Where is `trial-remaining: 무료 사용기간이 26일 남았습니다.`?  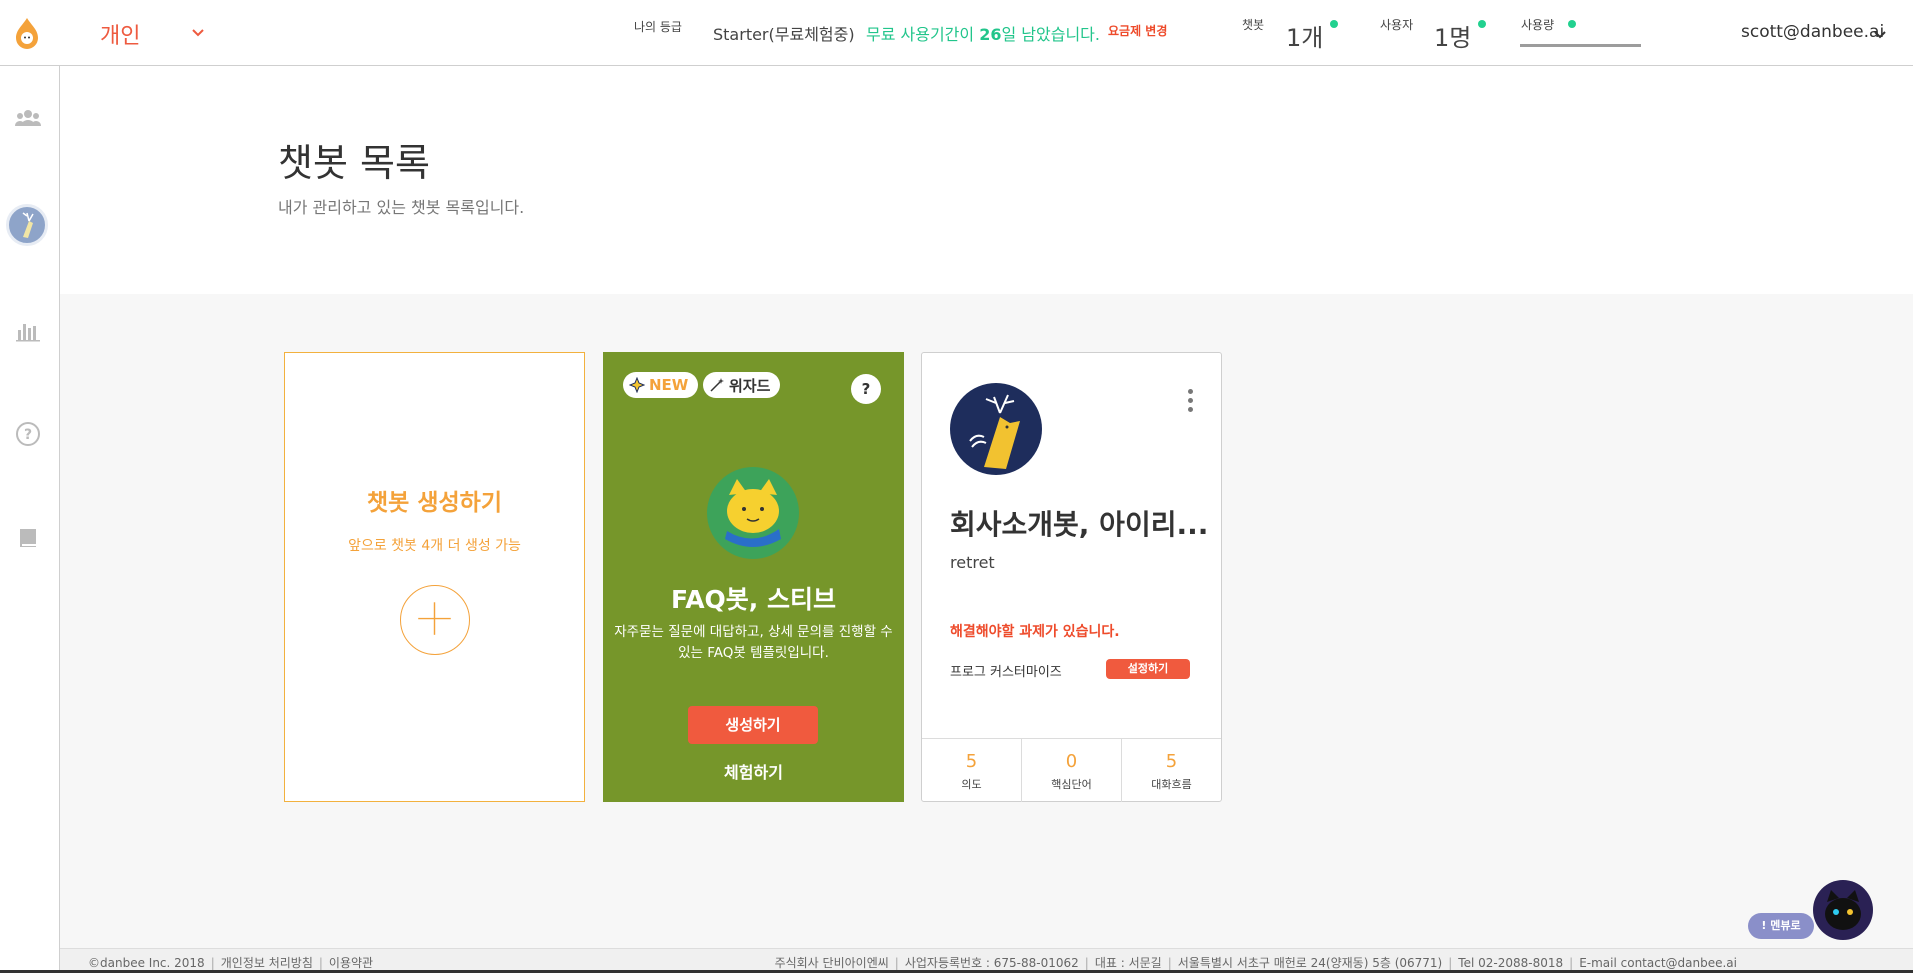
trial-remaining: 무료 사용기간이 26일 남았습니다. is located at coordinates (983, 33).